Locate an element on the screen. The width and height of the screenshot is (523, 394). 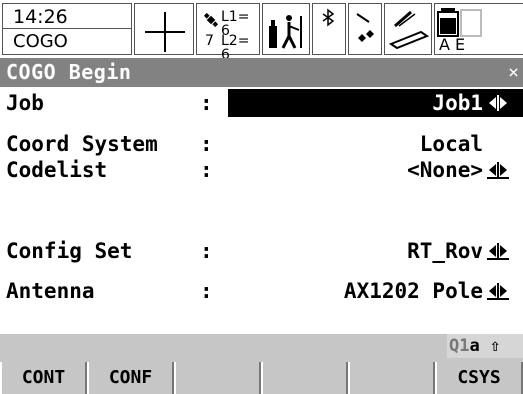
input-mode-label: a ⇧ is located at coordinates (485, 346).